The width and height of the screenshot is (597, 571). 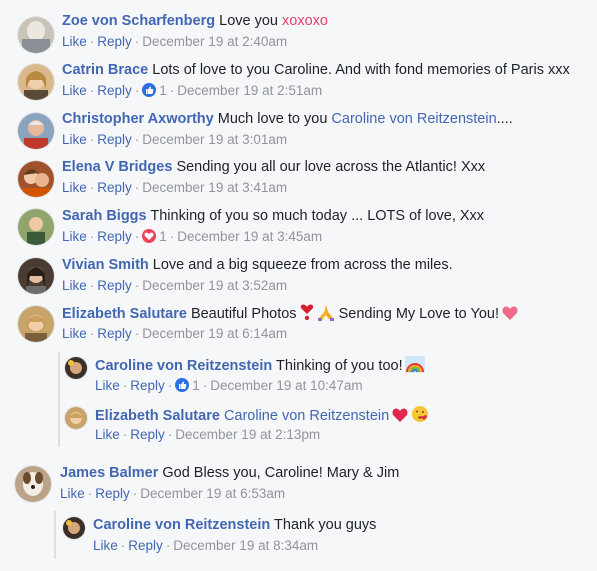 I want to click on comment-timestamp: December 19 at 8:34am, so click(x=245, y=545).